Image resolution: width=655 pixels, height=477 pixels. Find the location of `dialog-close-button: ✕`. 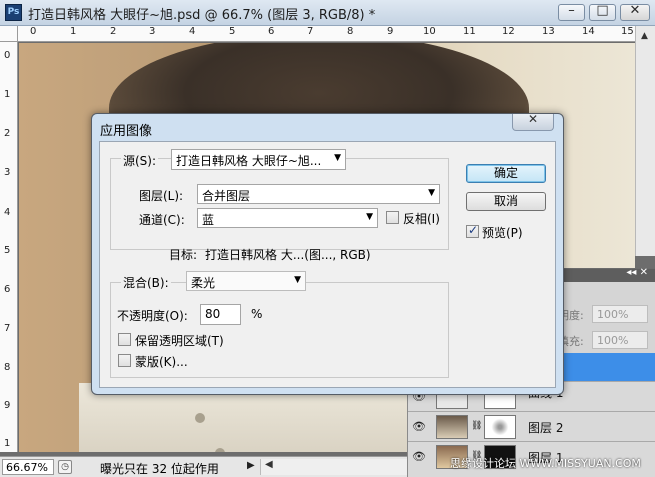

dialog-close-button: ✕ is located at coordinates (533, 121).